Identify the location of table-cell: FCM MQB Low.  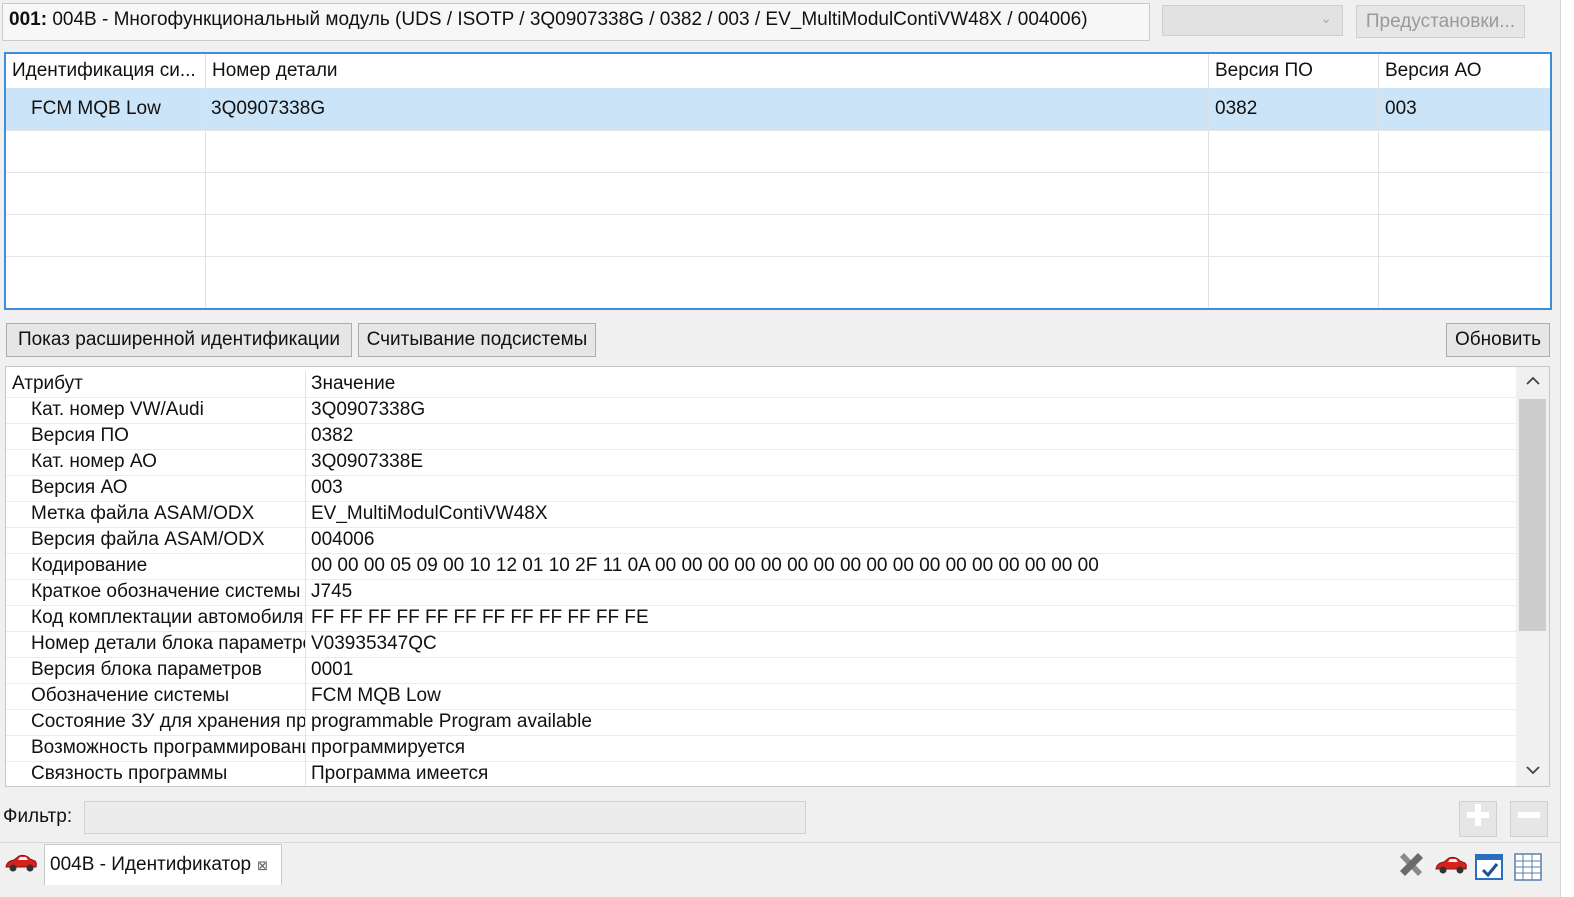
(106, 109).